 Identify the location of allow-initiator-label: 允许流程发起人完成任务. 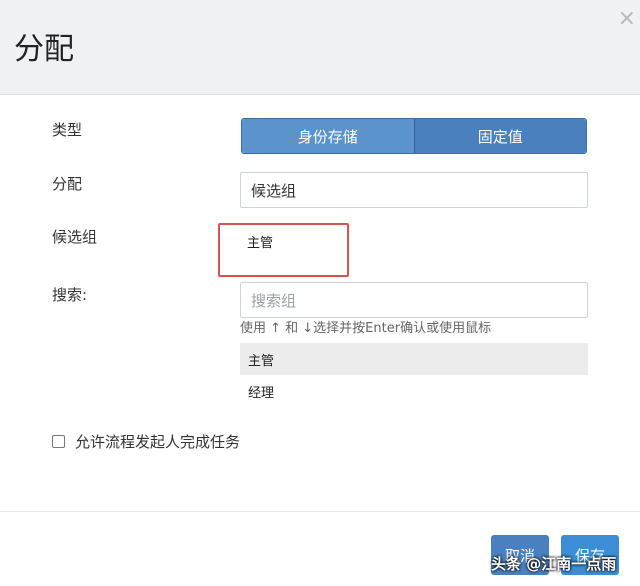
(158, 442).